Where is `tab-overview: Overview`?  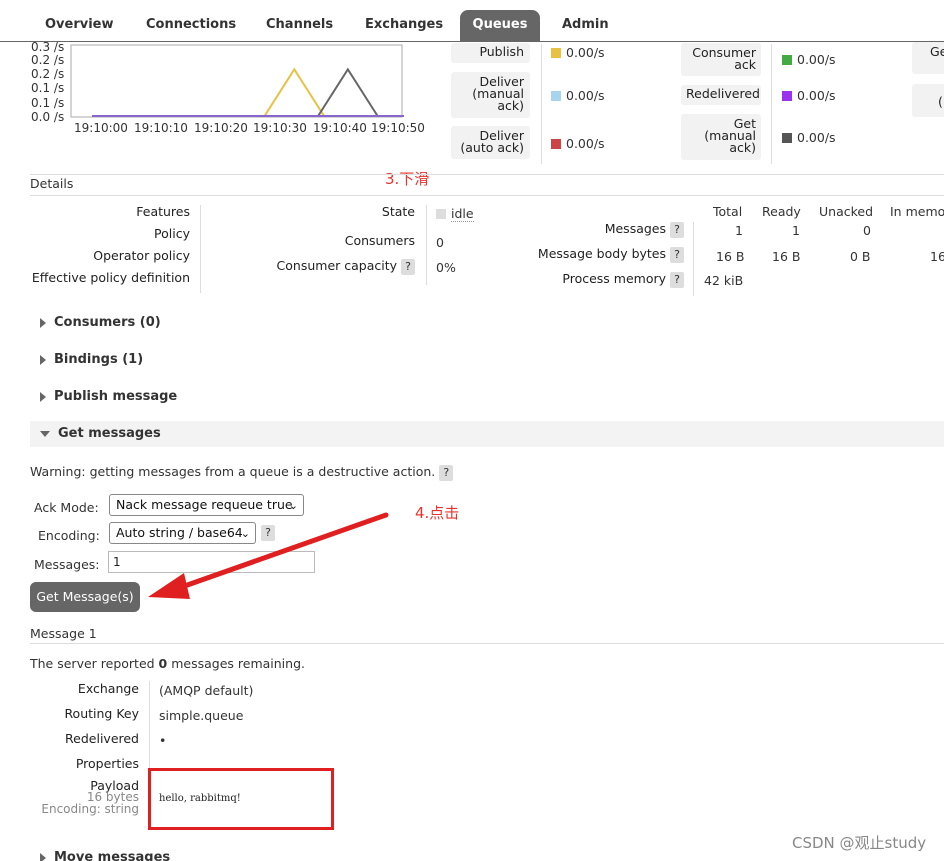
tab-overview: Overview is located at coordinates (79, 26).